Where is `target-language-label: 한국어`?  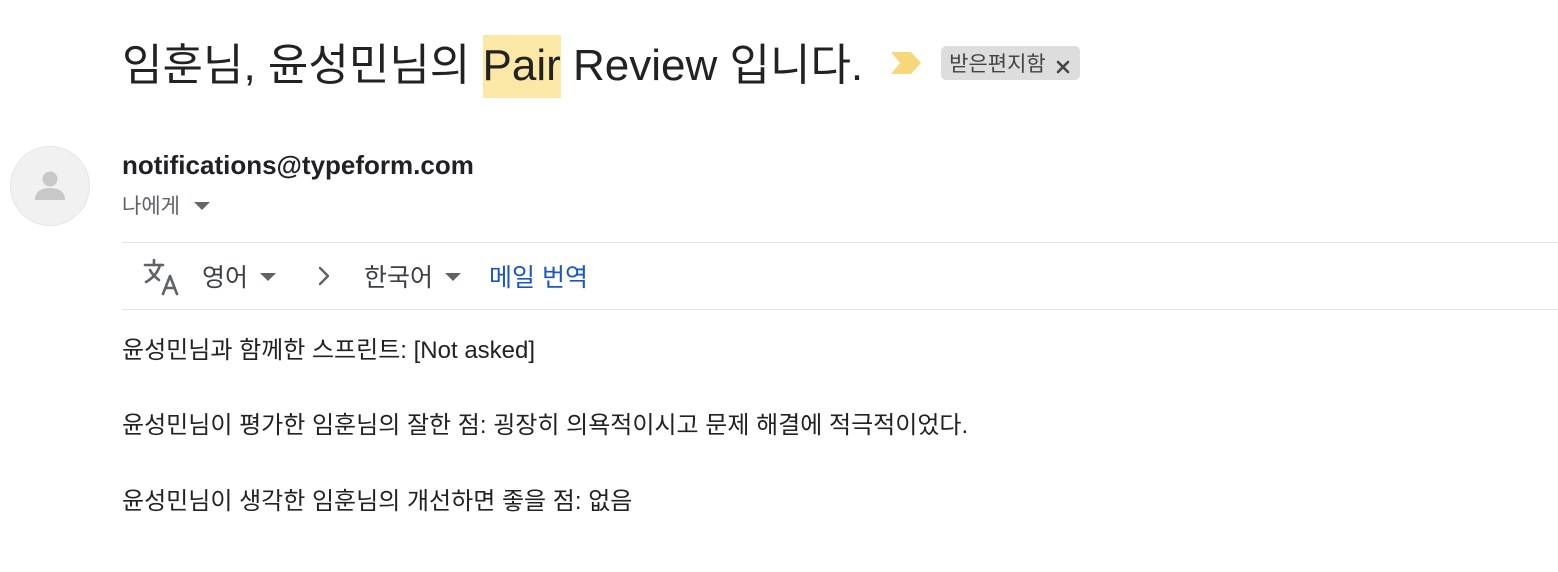
target-language-label: 한국어 is located at coordinates (399, 278).